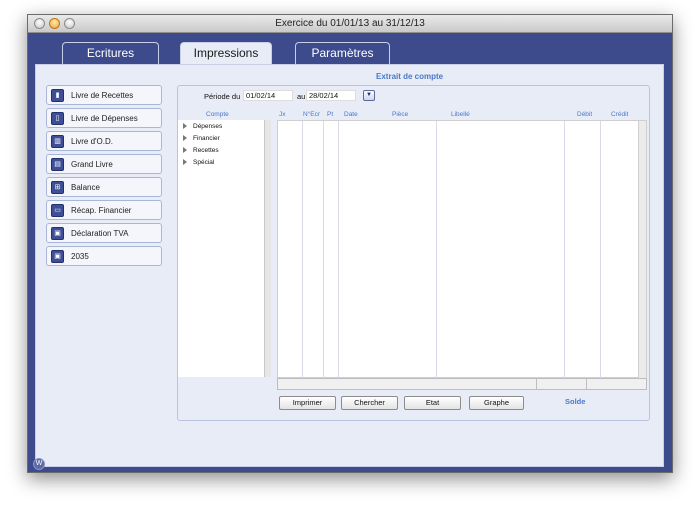  I want to click on sidebar-item-livre-od: ▥ Livre d'O.D., so click(104, 141).